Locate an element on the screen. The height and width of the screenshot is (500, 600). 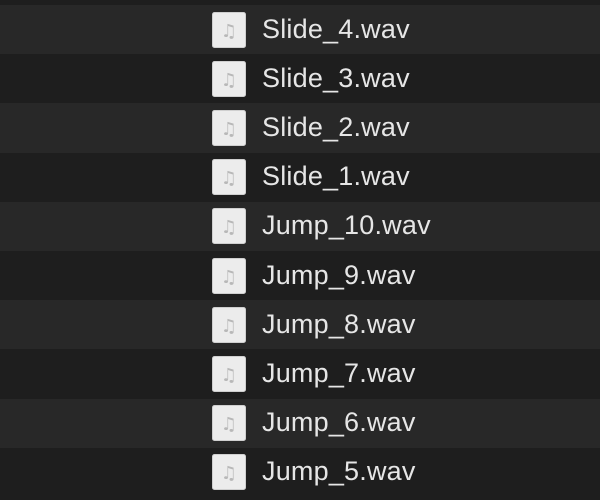
list-item: ♫ Slide_2.wav is located at coordinates (300, 128).